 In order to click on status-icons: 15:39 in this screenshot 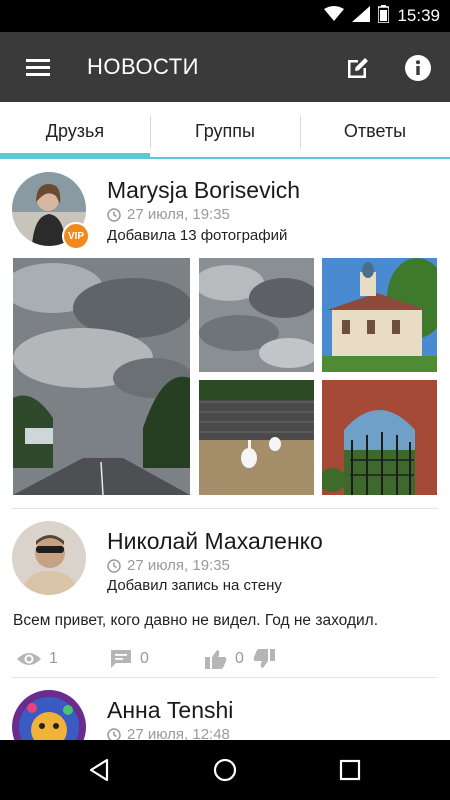, I will do `click(382, 16)`.